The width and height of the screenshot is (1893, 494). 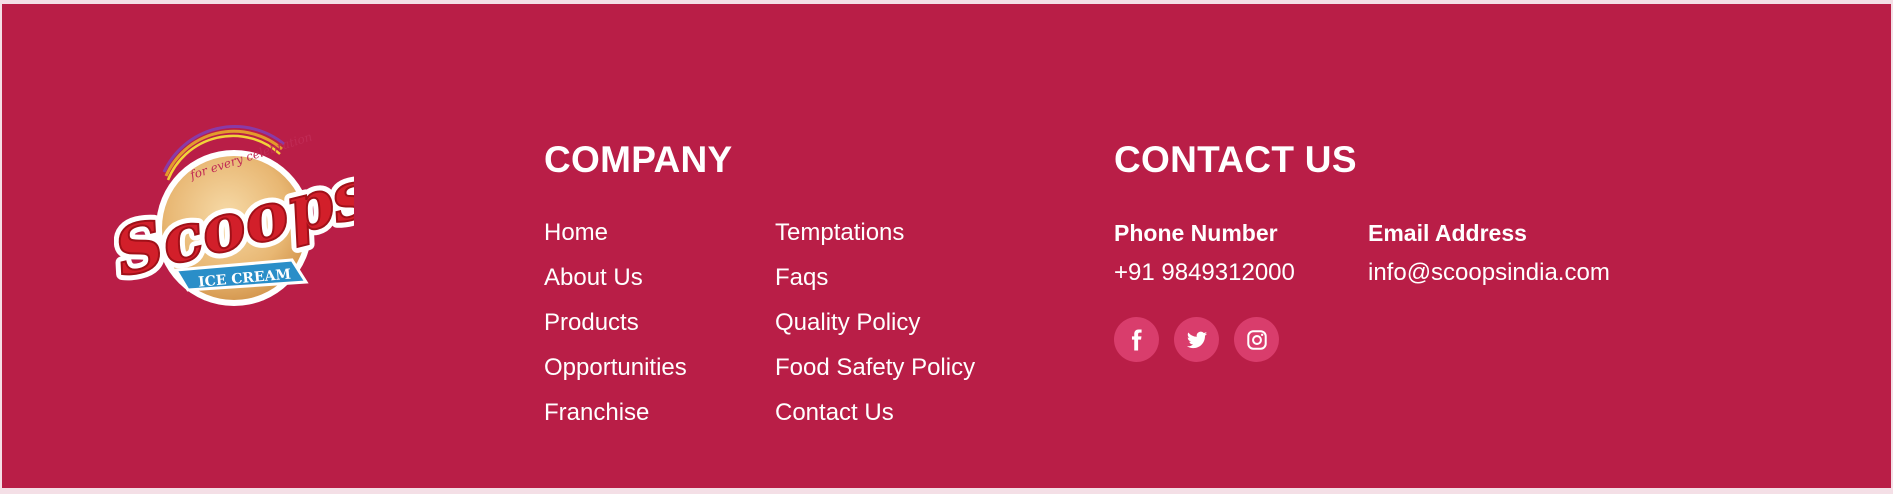 I want to click on footer-link-franchise: Franchise, so click(x=615, y=420).